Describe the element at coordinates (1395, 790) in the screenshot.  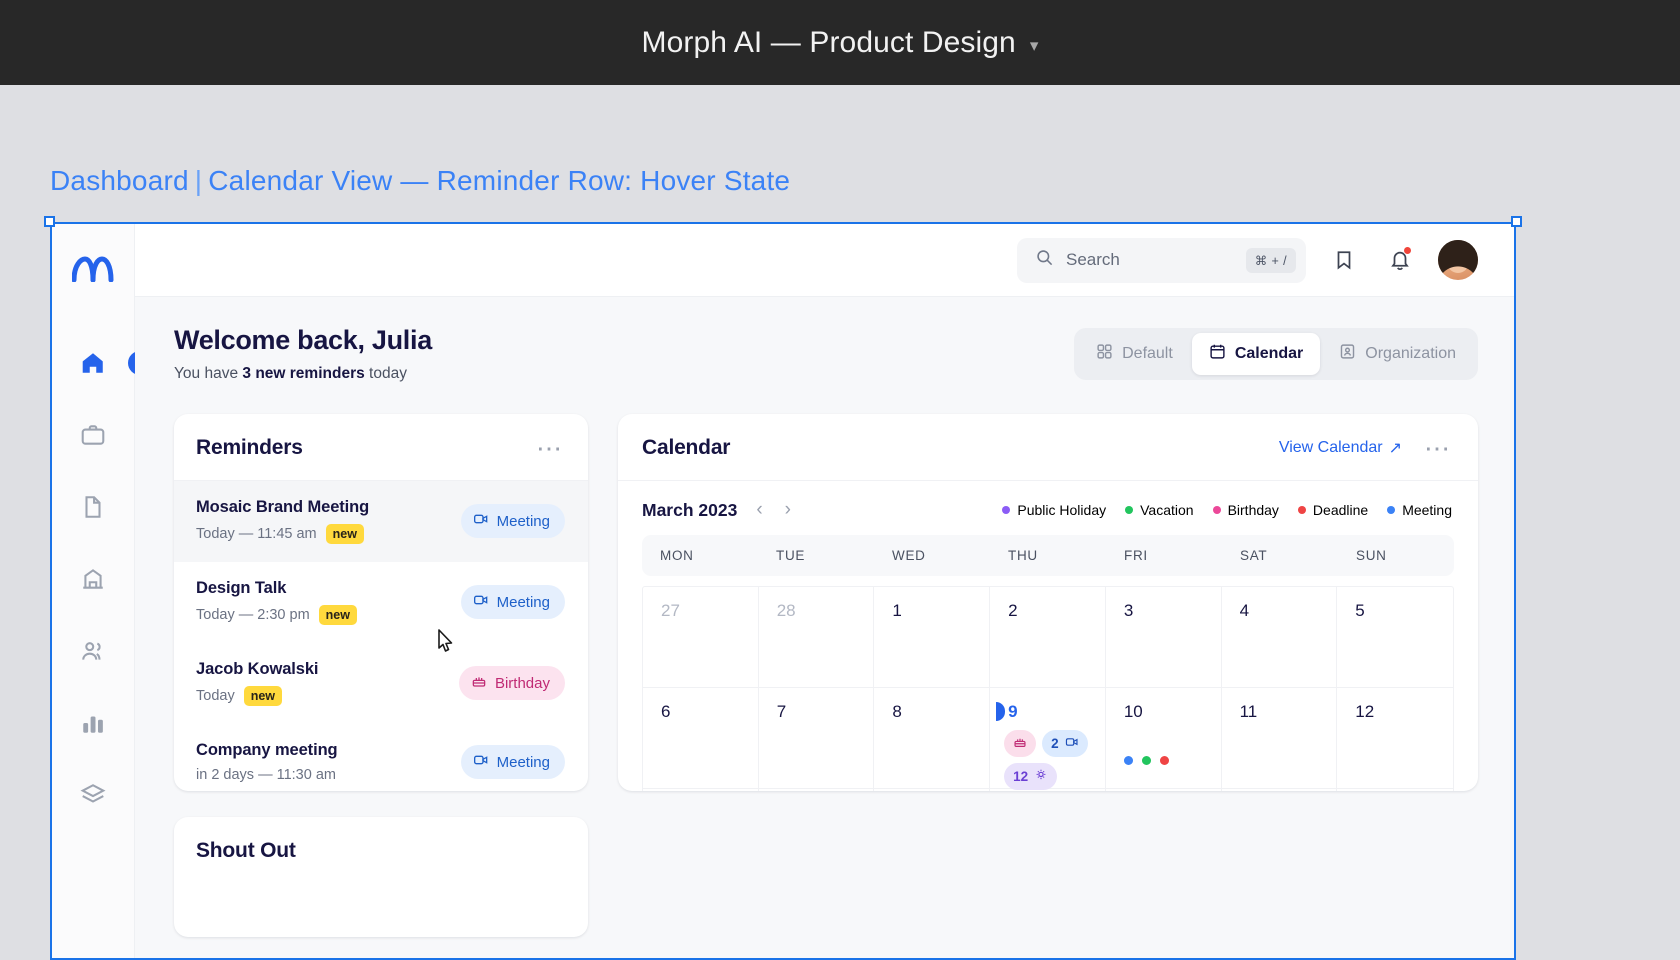
I see `calendar-day: 19` at that location.